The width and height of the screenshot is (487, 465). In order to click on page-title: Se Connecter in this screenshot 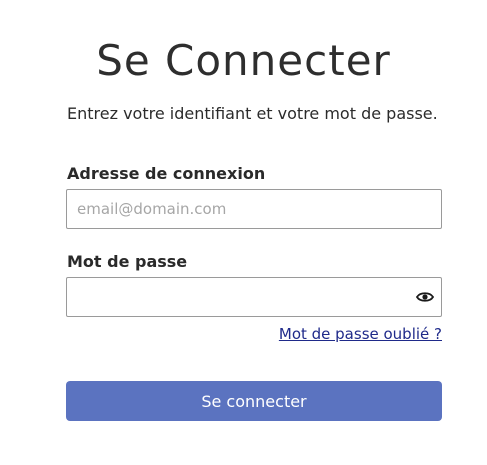, I will do `click(243, 60)`.